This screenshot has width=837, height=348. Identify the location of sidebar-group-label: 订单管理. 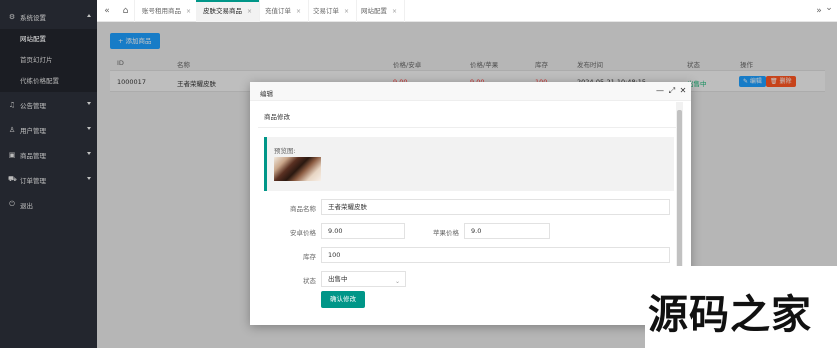
(33, 180).